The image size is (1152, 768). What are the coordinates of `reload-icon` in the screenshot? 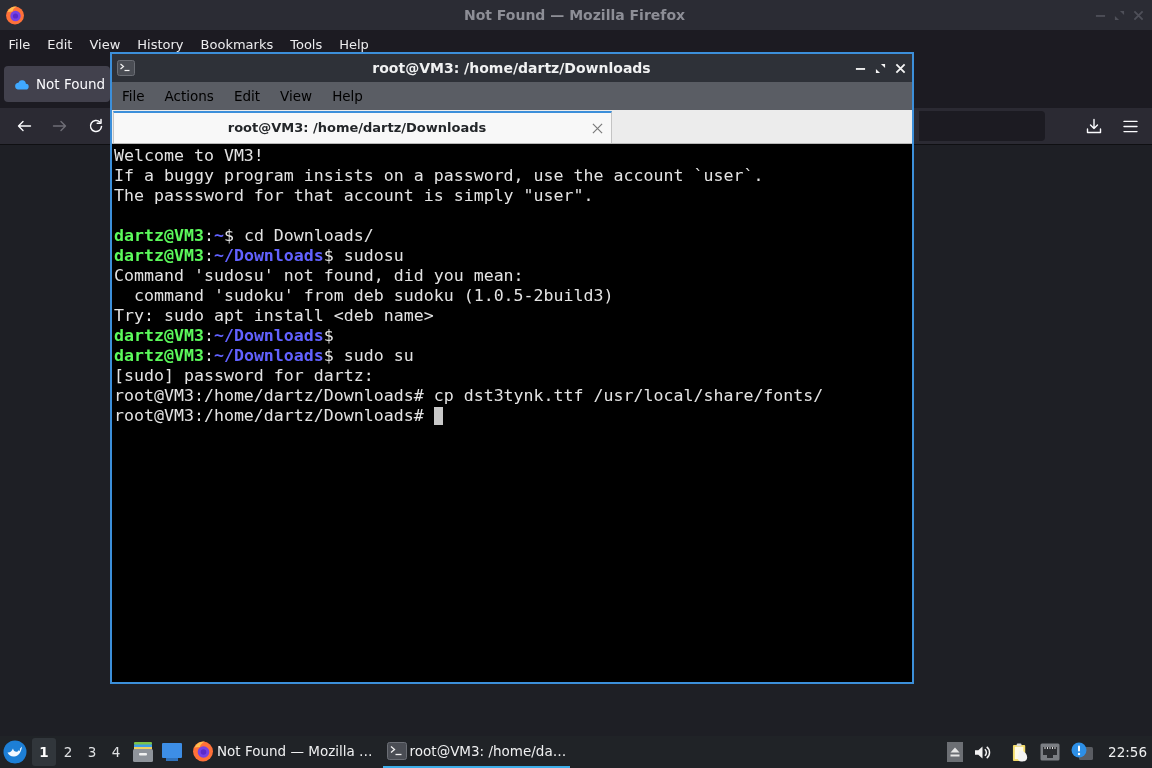 It's located at (96, 126).